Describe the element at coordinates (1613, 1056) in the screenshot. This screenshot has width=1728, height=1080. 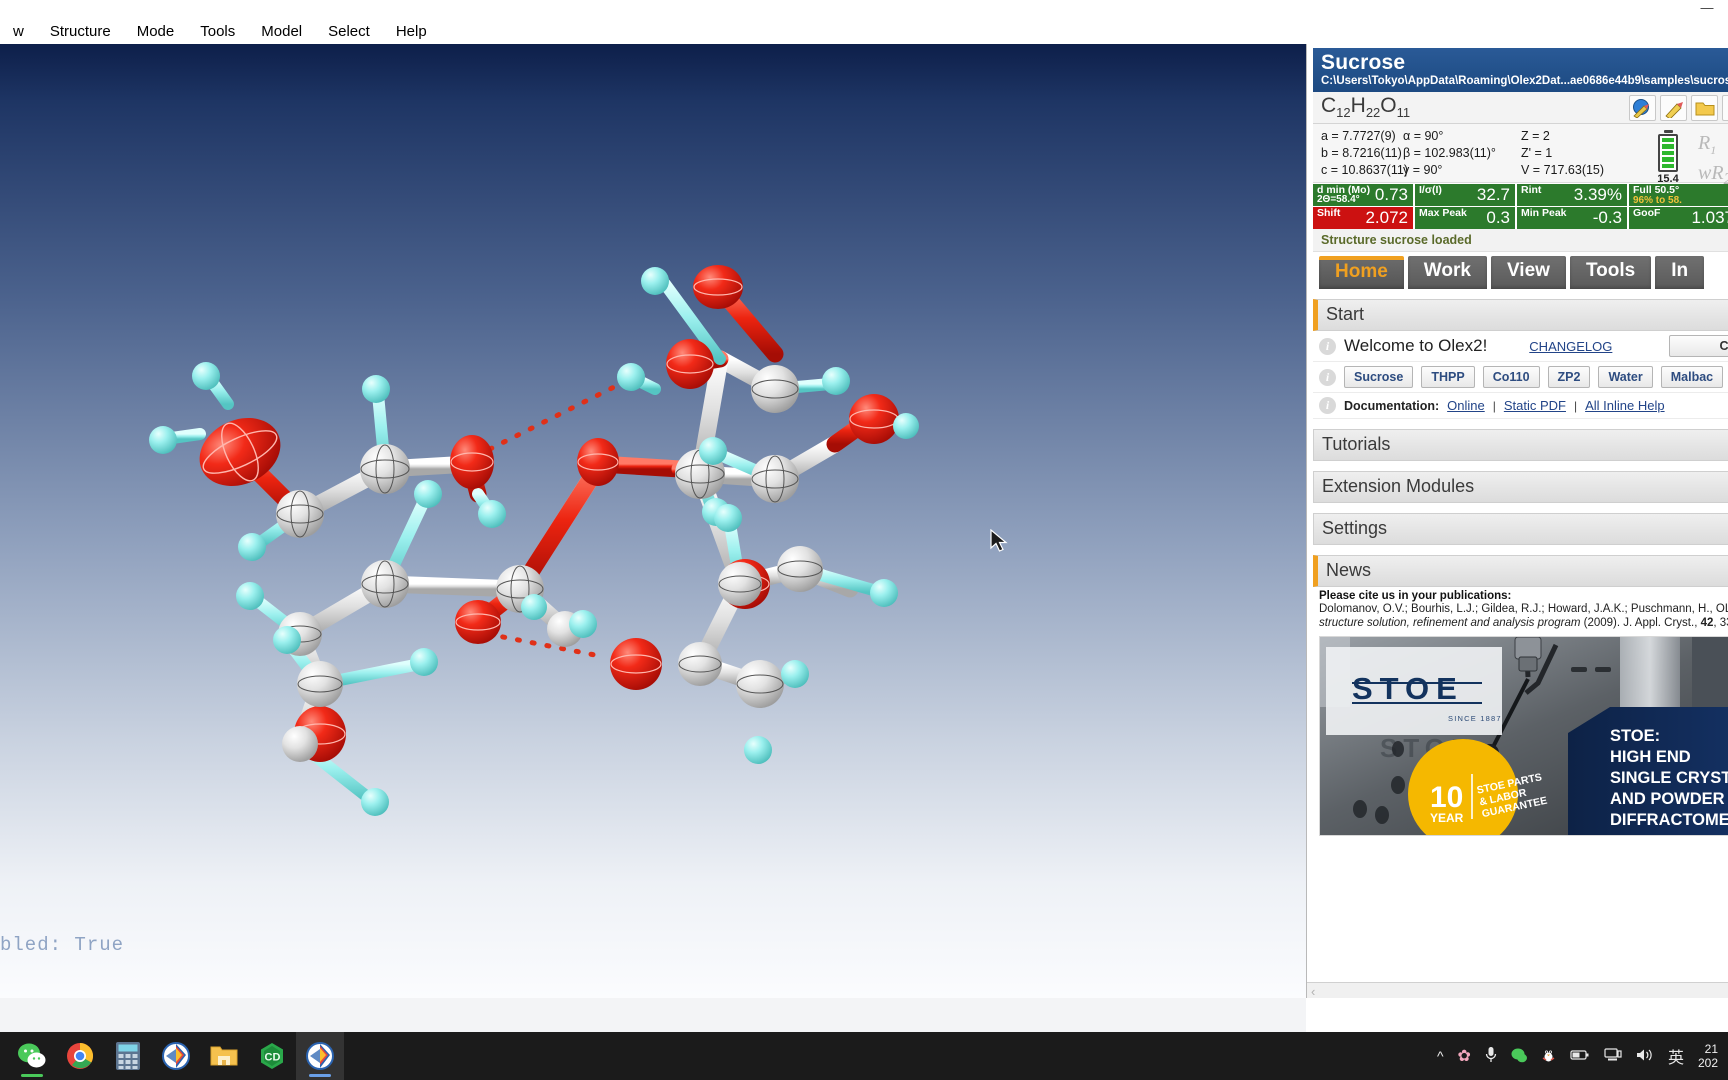
I see `network-icon` at that location.